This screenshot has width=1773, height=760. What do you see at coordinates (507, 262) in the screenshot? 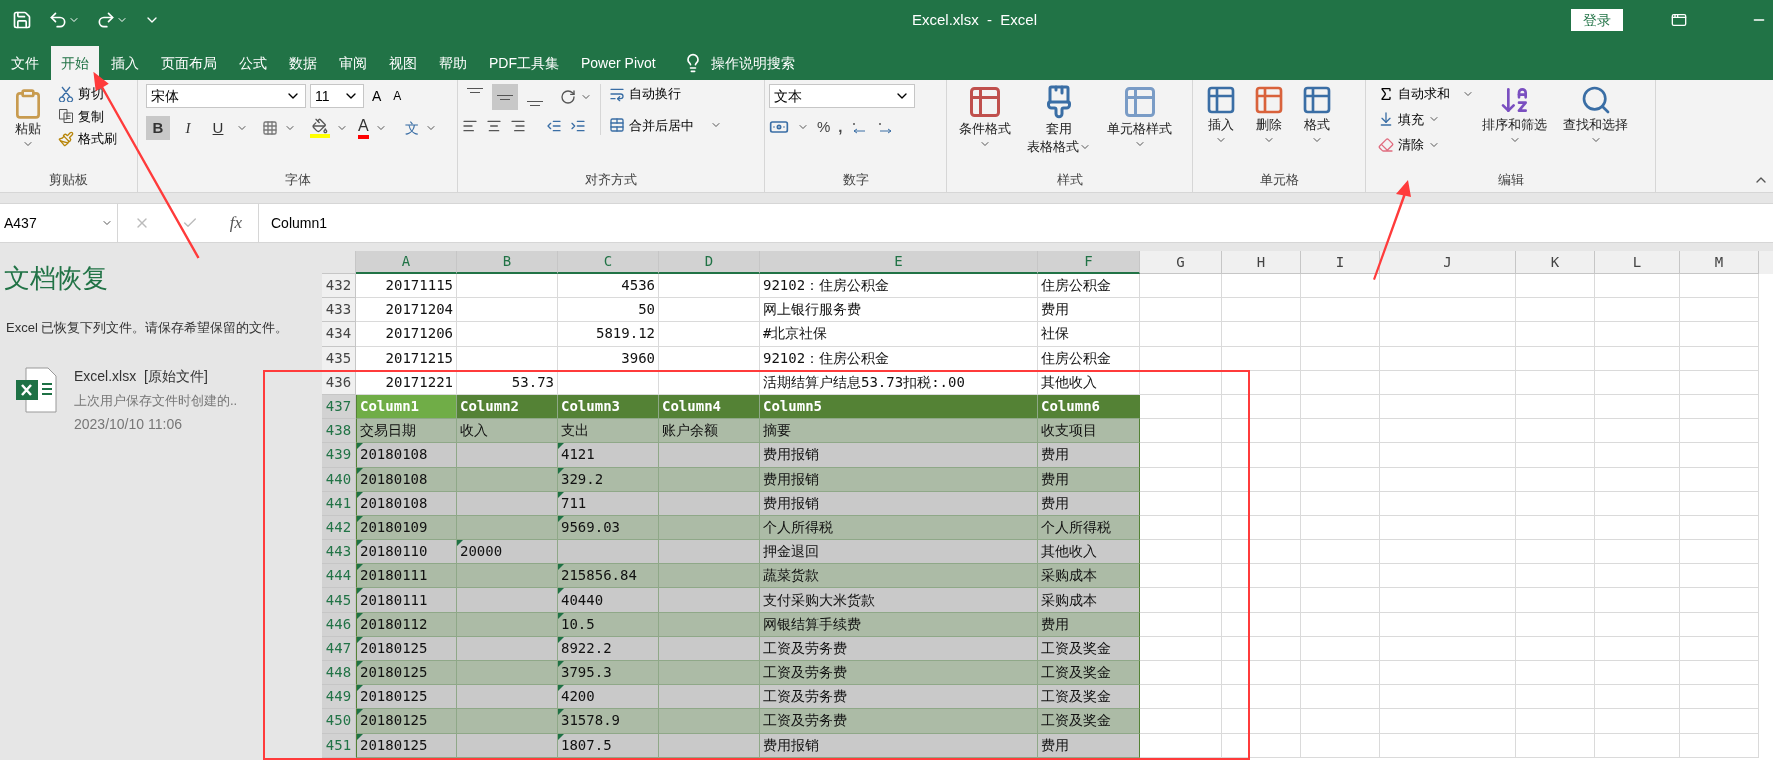
I see `column-header: B` at bounding box center [507, 262].